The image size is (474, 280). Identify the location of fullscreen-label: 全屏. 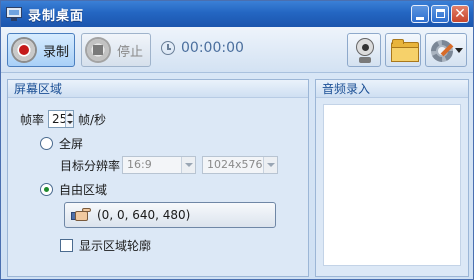
(71, 144).